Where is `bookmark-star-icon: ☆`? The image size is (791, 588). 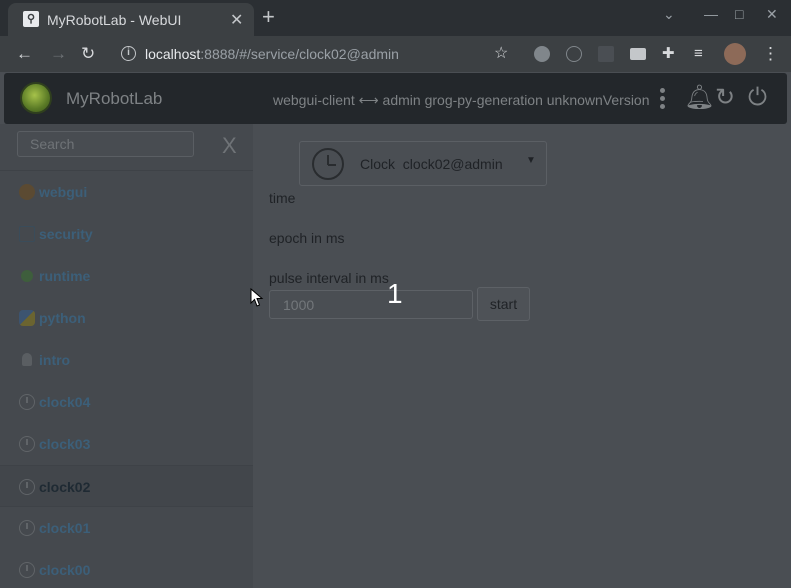 bookmark-star-icon: ☆ is located at coordinates (501, 54).